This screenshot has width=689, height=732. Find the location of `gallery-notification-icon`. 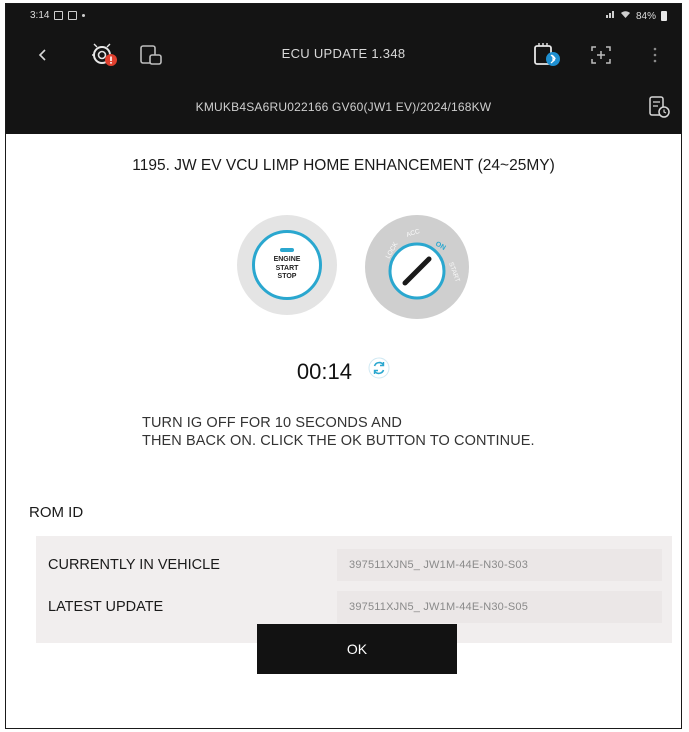

gallery-notification-icon is located at coordinates (59, 15).